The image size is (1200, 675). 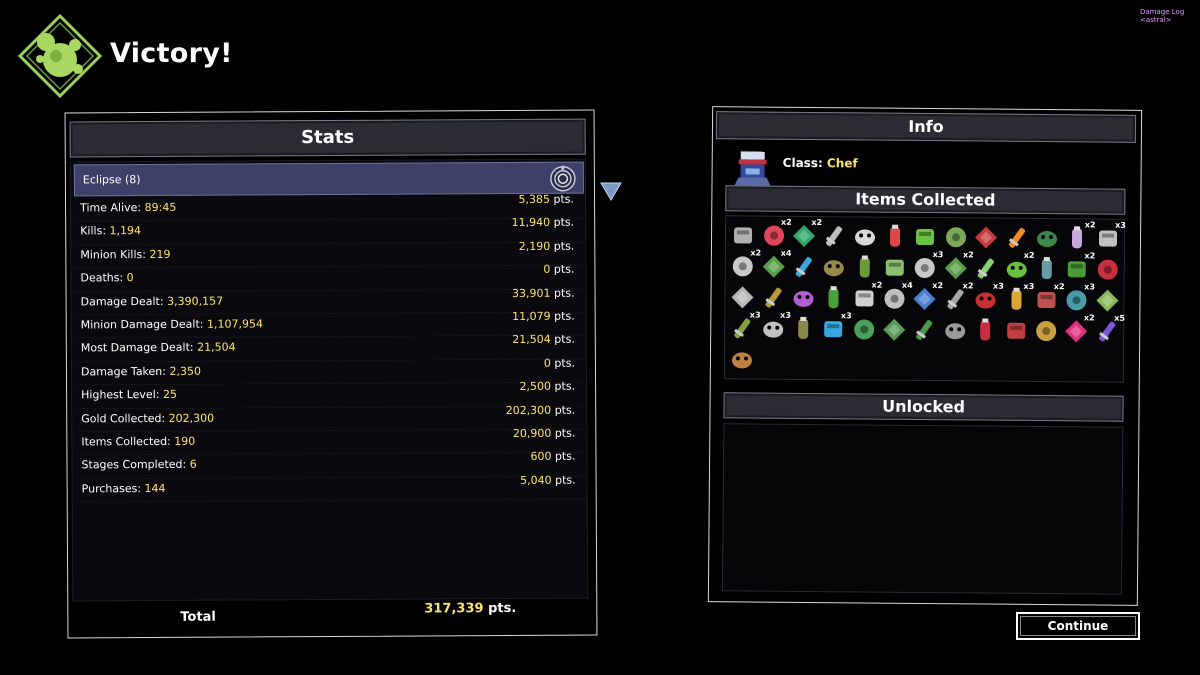 I want to click on helmet-icon, so click(x=773, y=297).